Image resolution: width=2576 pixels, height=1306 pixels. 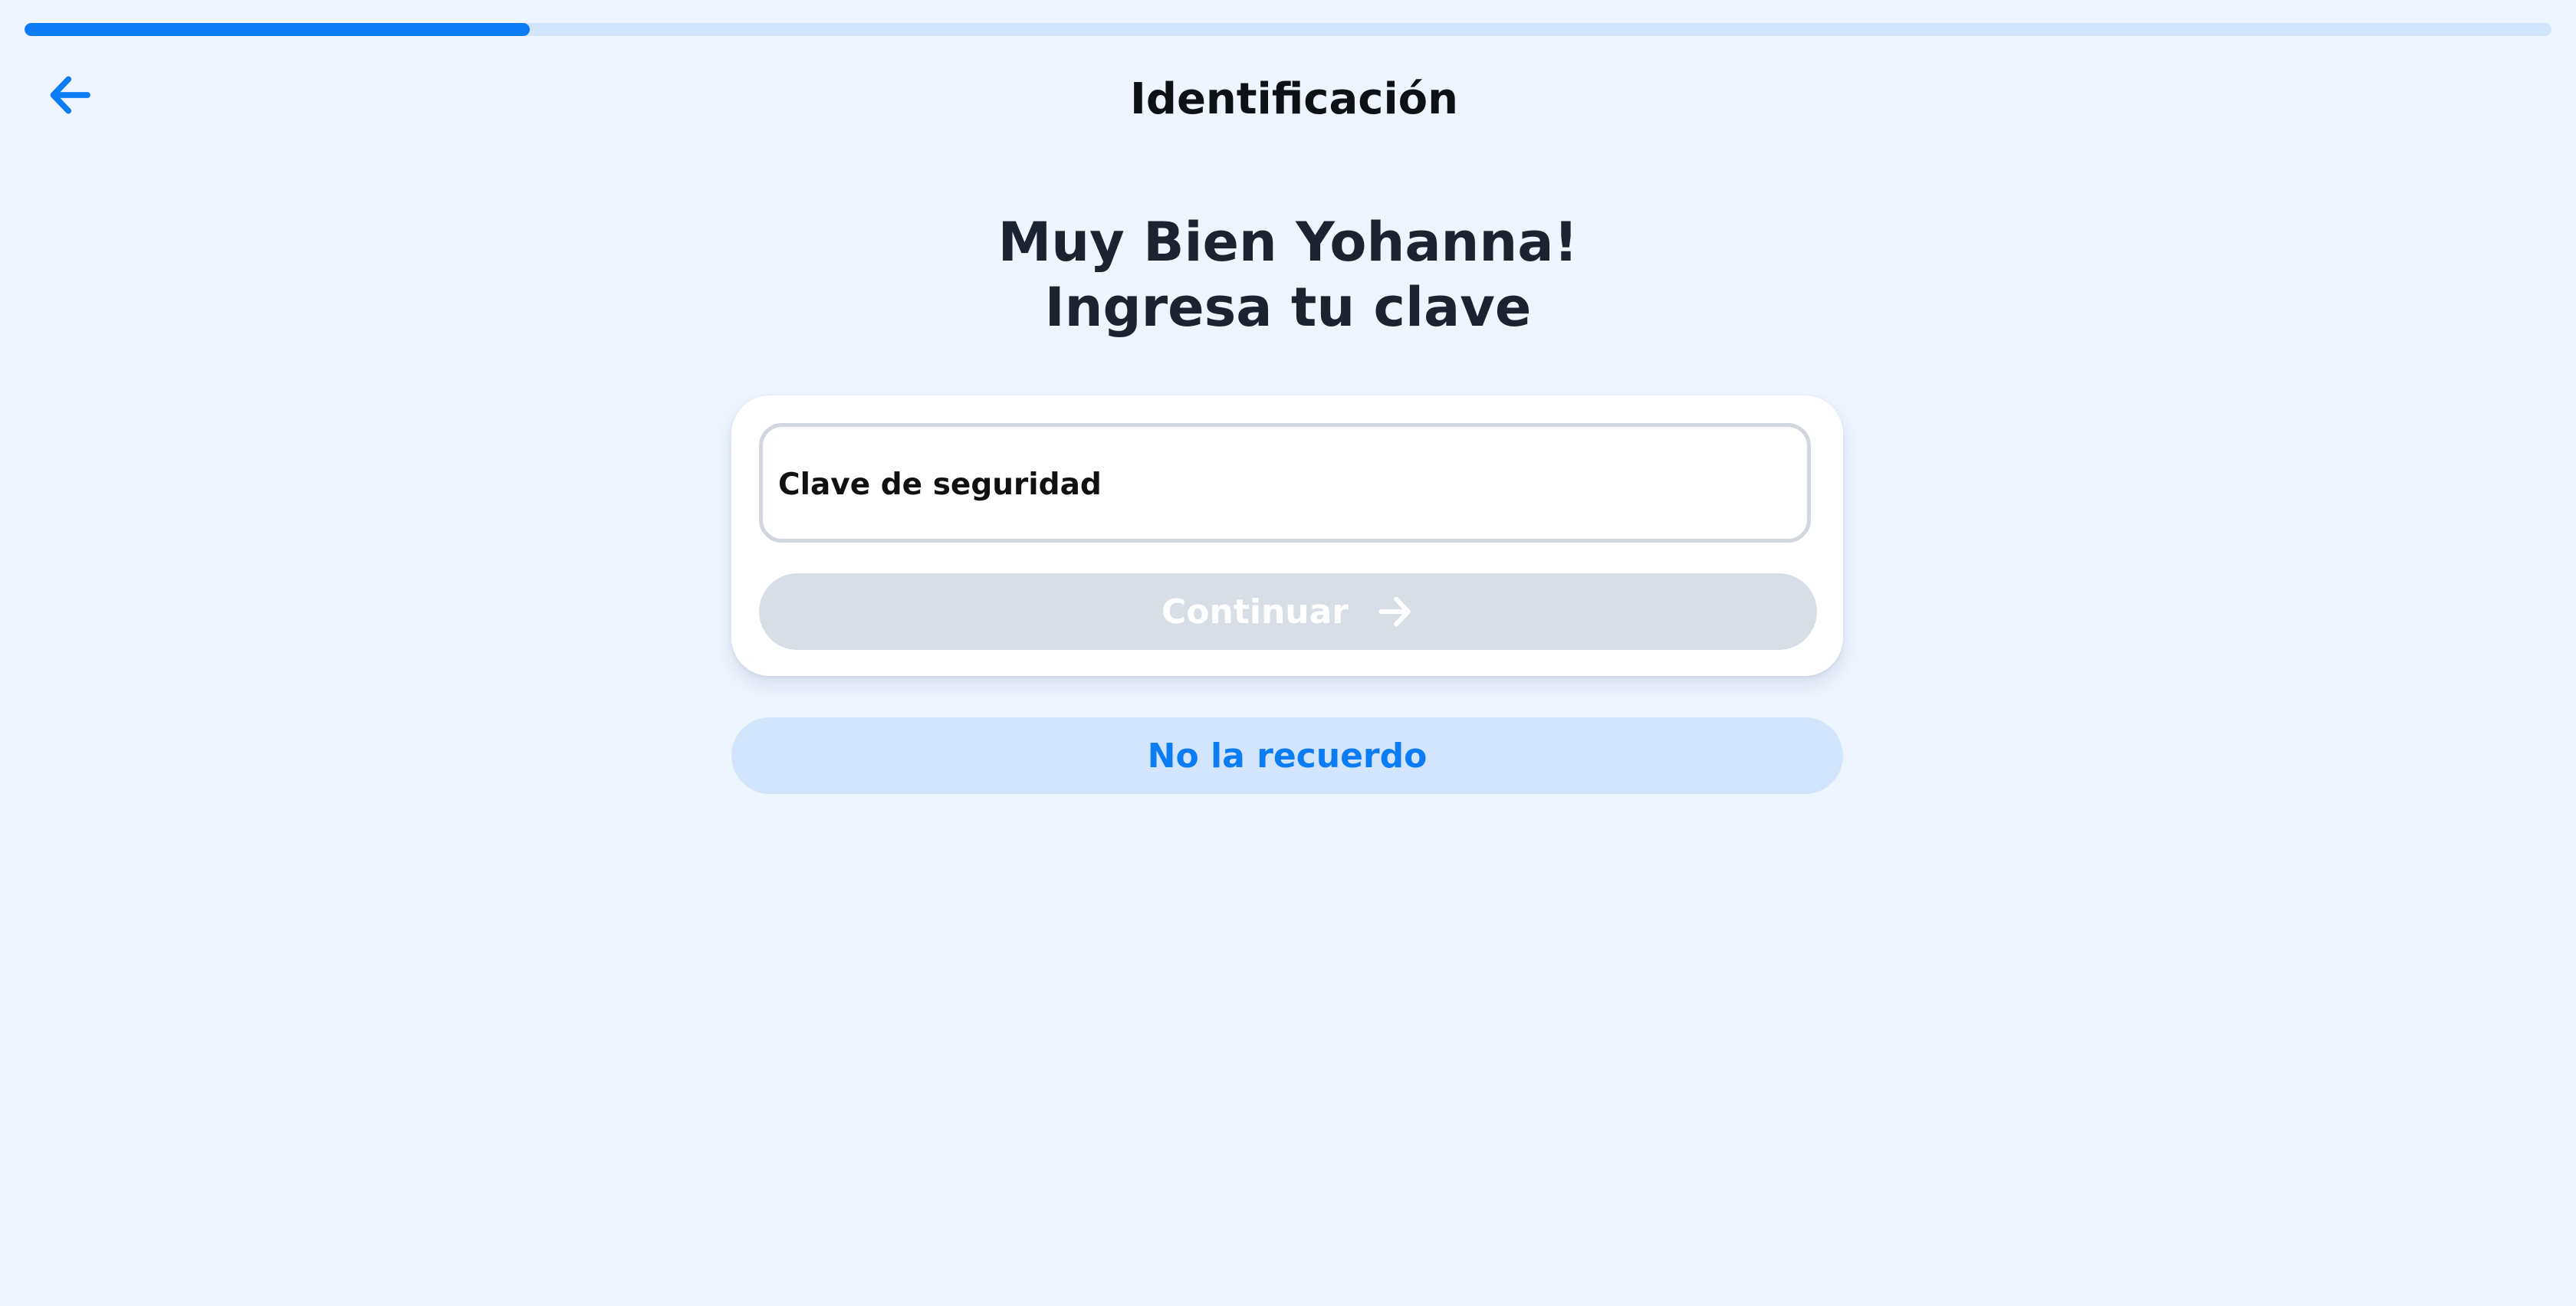 I want to click on page-title: Identificación, so click(x=1294, y=99).